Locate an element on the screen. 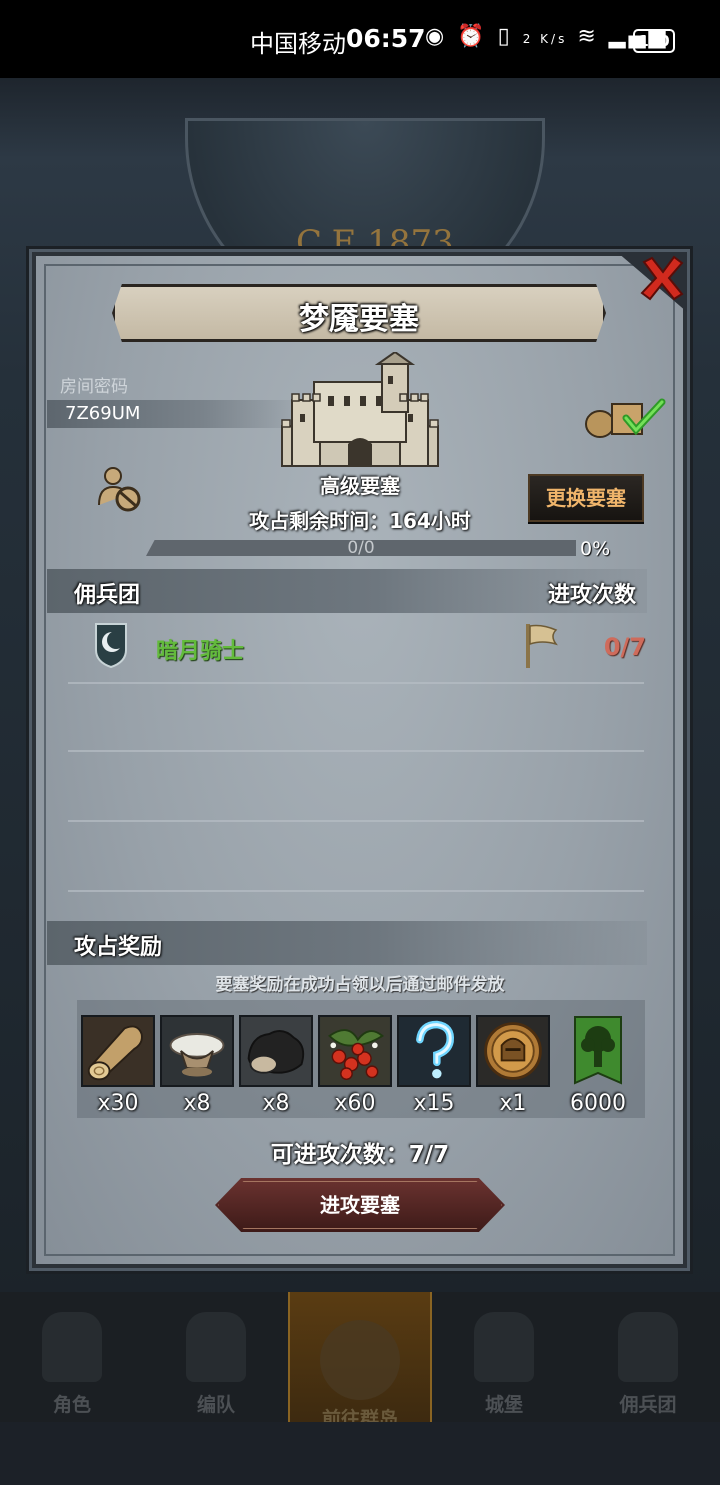  nav-item-character: 角色 is located at coordinates (72, 1357).